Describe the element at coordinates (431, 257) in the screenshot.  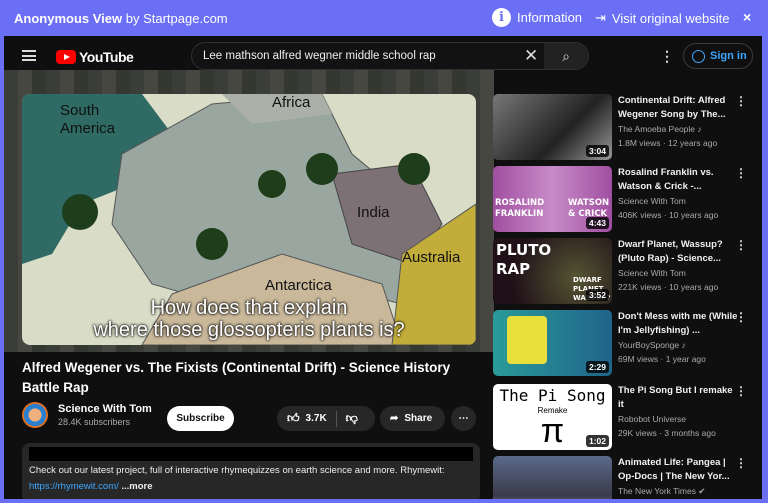
I see `map-label-australia: Australia` at that location.